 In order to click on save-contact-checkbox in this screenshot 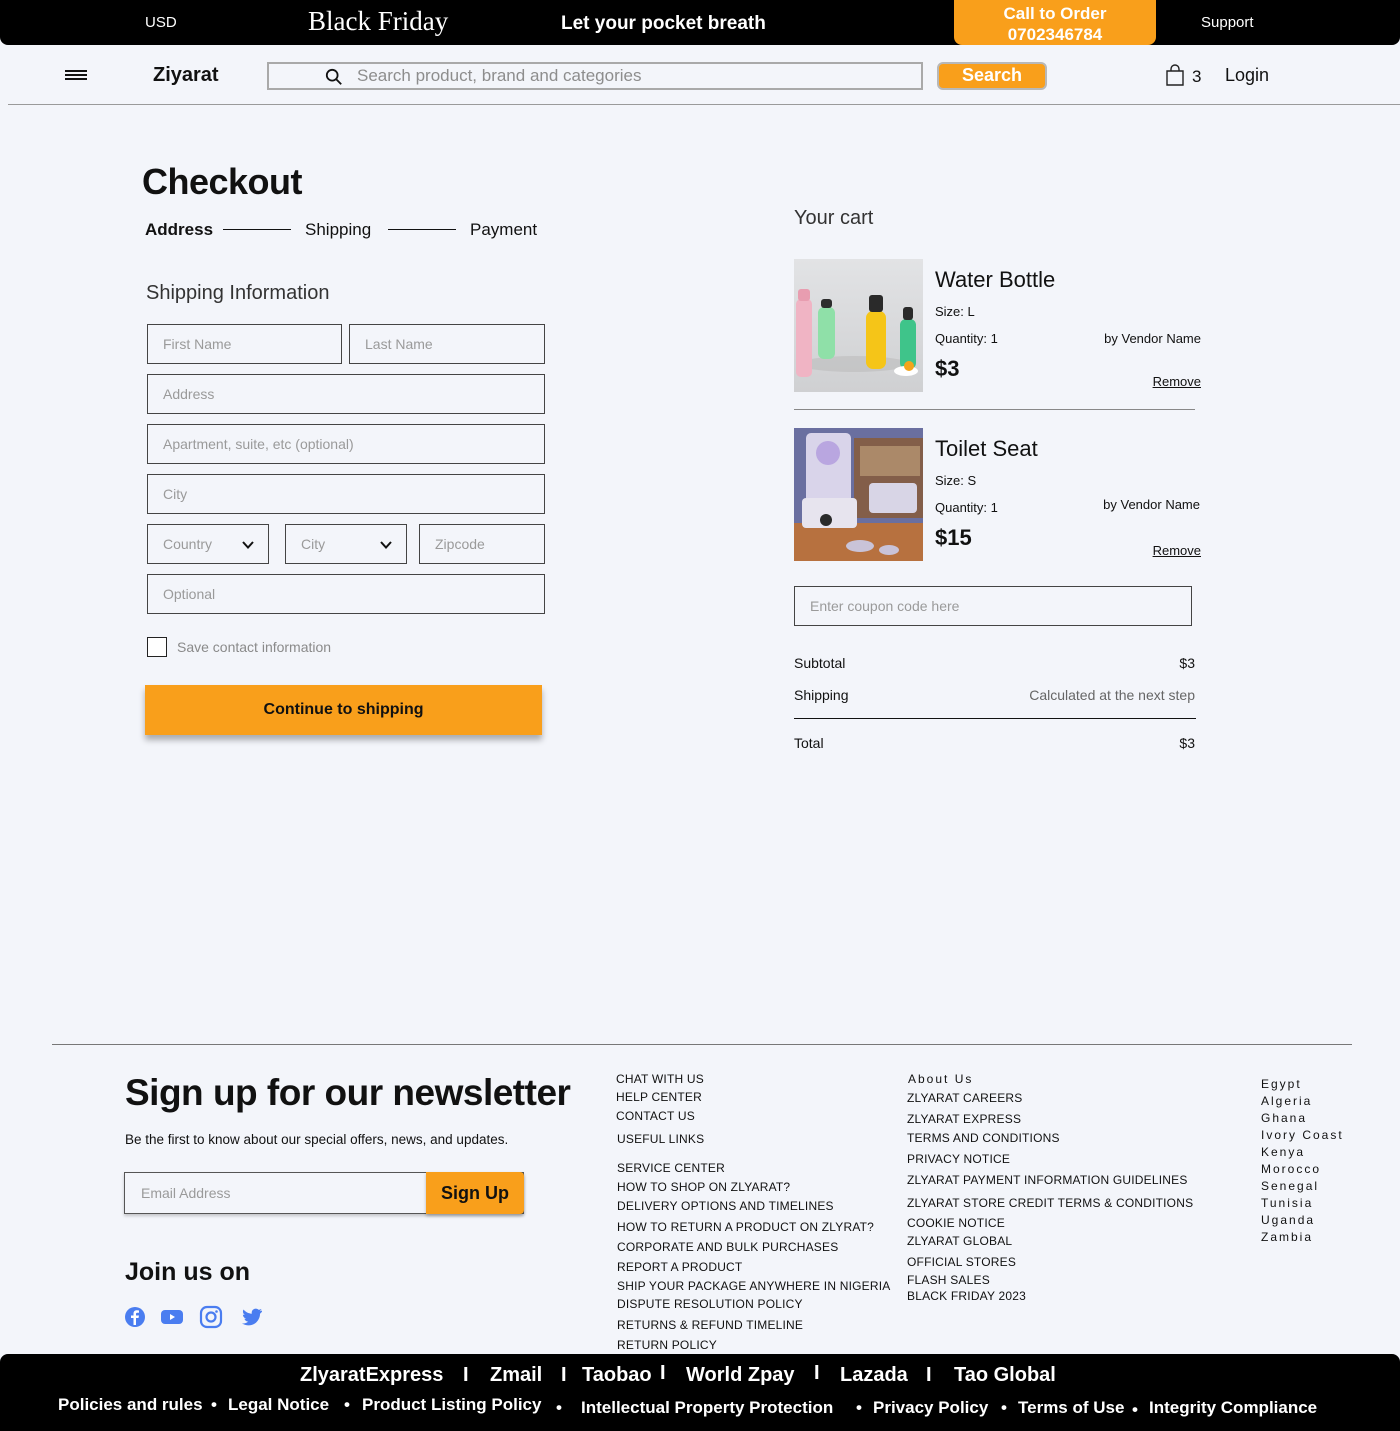, I will do `click(157, 647)`.